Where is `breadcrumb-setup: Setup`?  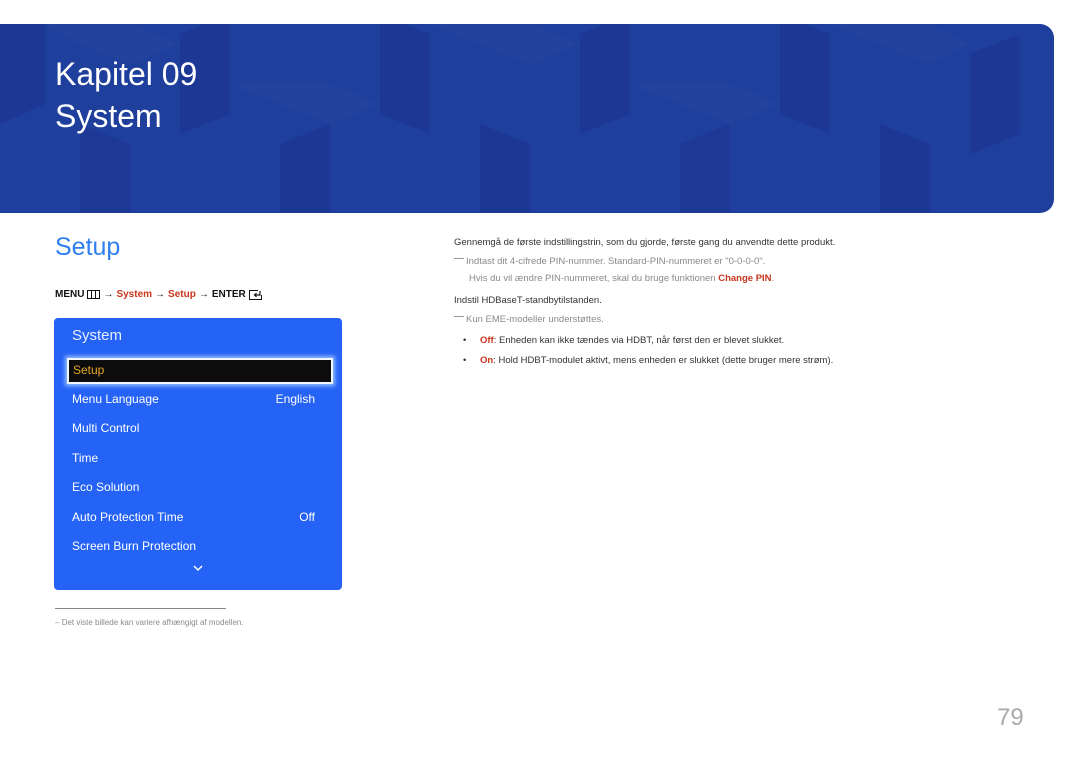
breadcrumb-setup: Setup is located at coordinates (182, 294).